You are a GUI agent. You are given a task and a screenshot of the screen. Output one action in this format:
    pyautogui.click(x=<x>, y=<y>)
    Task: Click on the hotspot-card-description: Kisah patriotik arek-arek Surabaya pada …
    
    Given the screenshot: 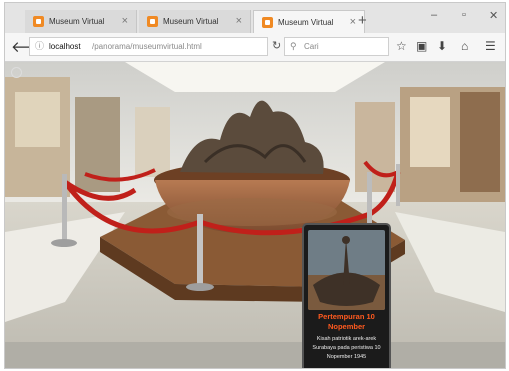 What is the action you would take?
    pyautogui.click(x=346, y=348)
    